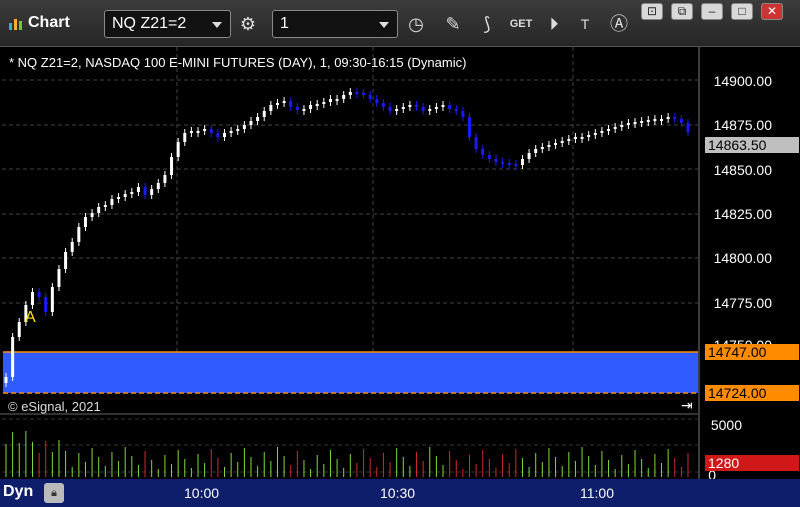  What do you see at coordinates (585, 24) in the screenshot?
I see `text-icon: T` at bounding box center [585, 24].